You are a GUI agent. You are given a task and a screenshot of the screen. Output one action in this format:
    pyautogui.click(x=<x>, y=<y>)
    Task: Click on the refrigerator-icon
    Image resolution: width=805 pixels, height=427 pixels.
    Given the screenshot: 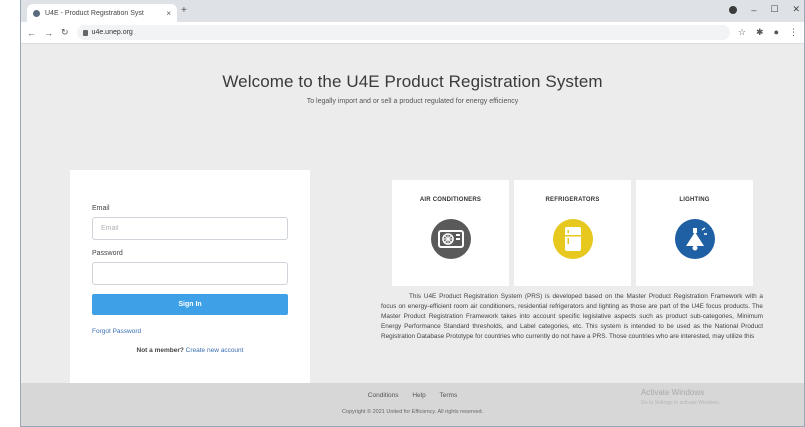 What is the action you would take?
    pyautogui.click(x=572, y=239)
    